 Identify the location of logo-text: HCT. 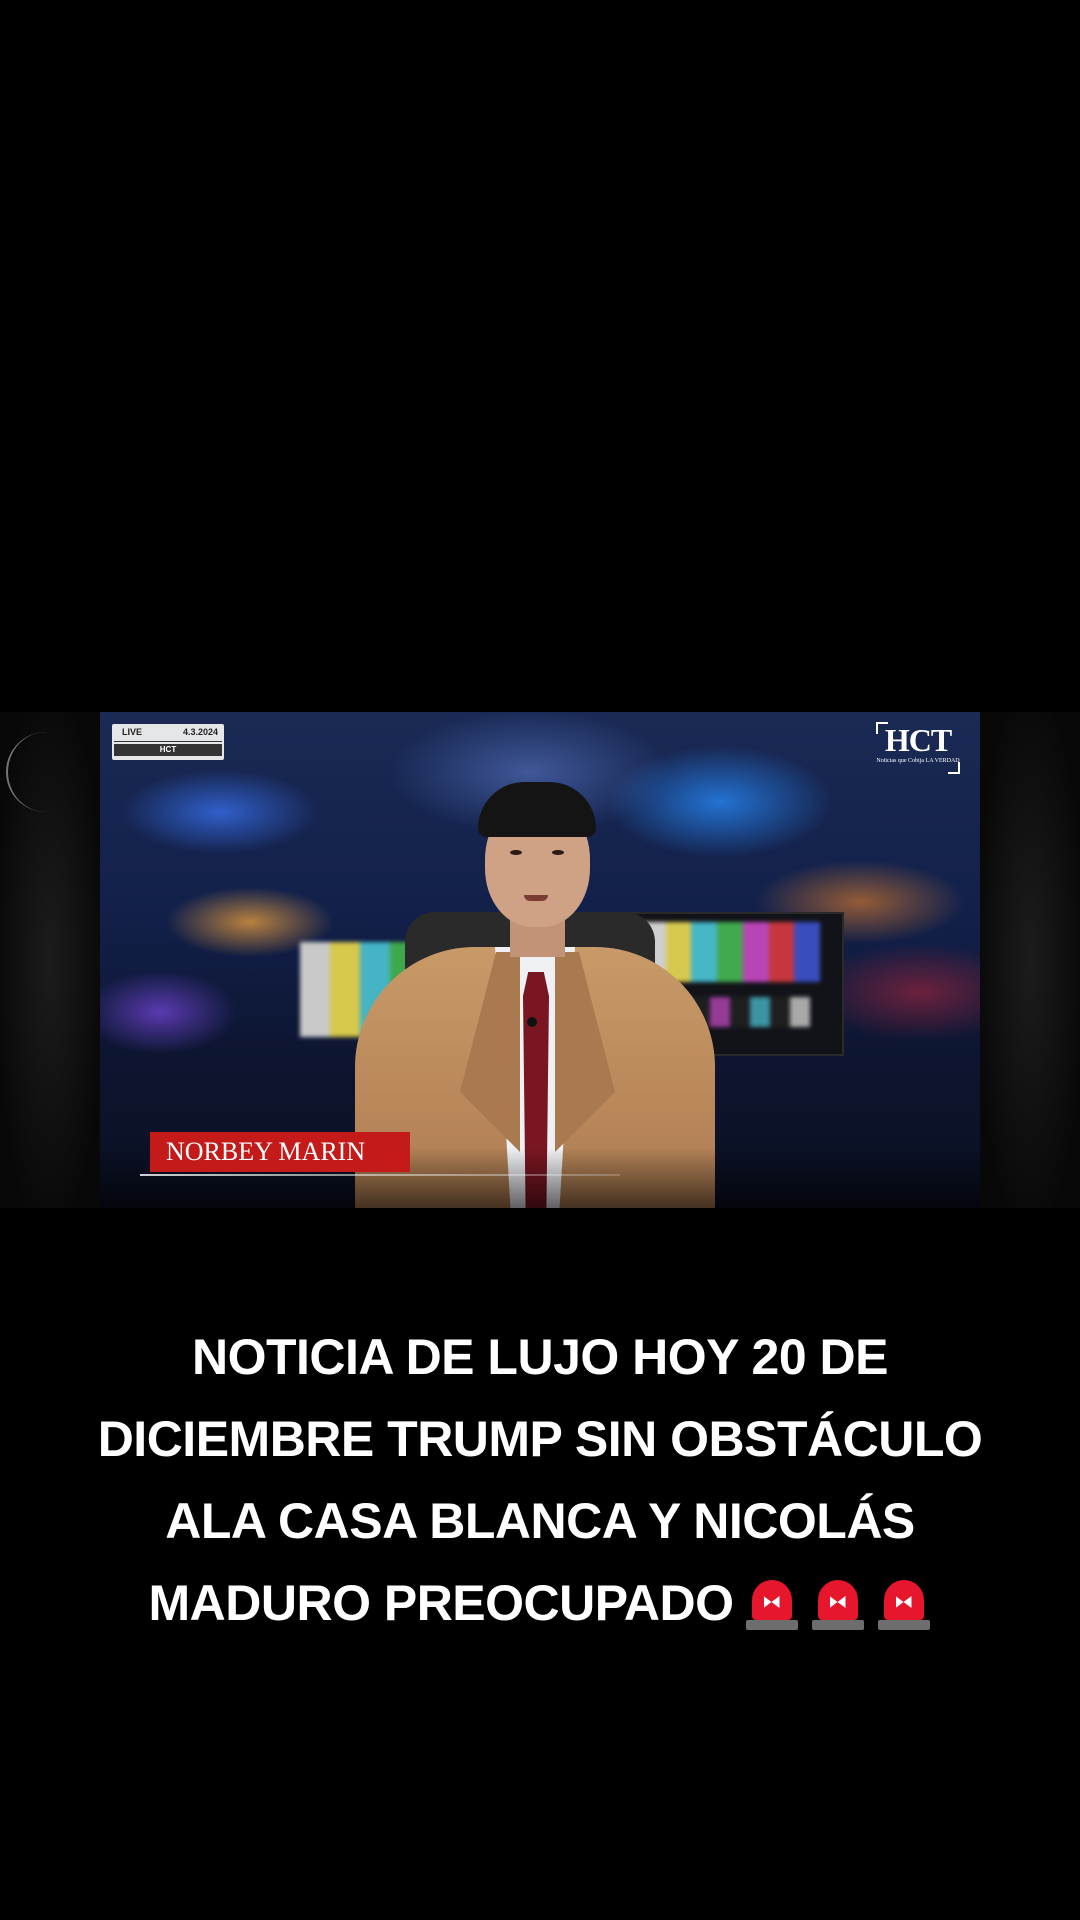
(918, 740).